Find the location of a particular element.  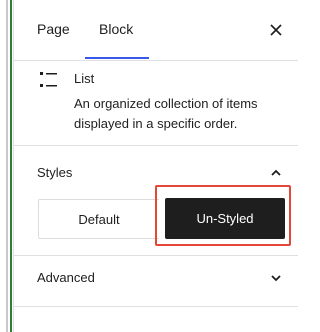

advanced-panel-toggle: Advanced is located at coordinates (156, 281).